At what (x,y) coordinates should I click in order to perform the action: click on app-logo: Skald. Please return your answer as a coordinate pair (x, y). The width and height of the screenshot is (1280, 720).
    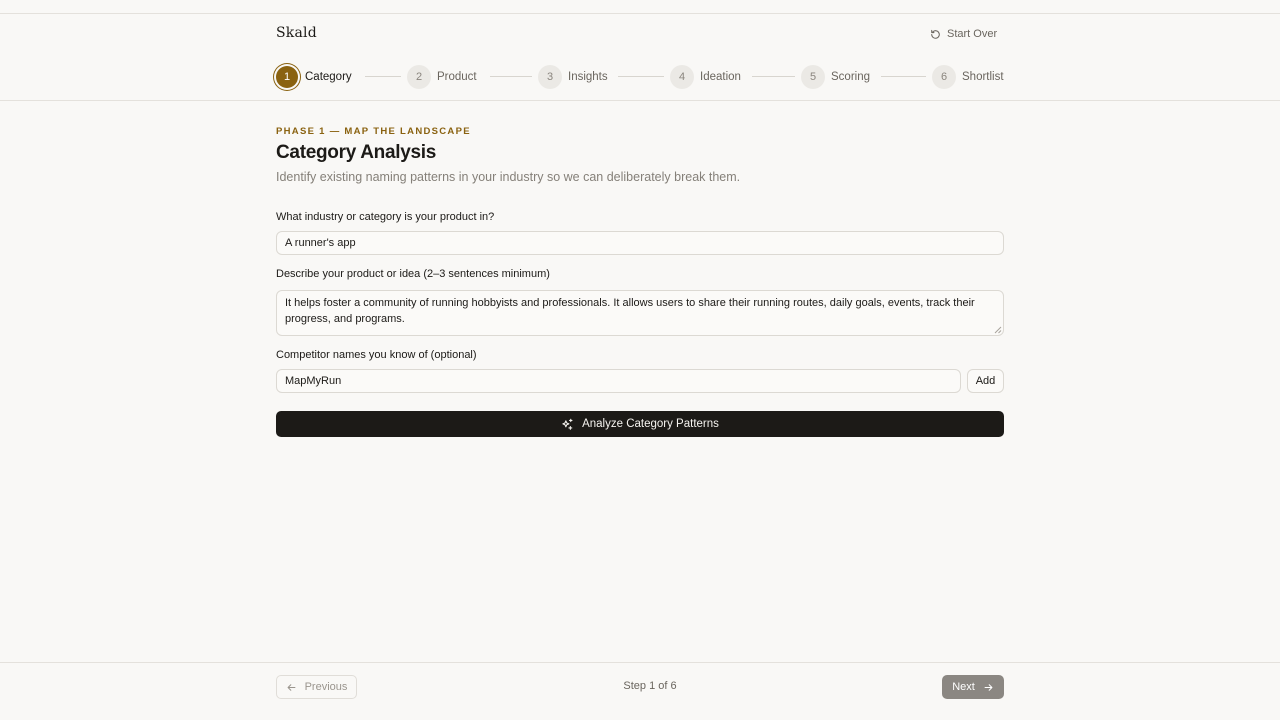
    Looking at the image, I should click on (296, 33).